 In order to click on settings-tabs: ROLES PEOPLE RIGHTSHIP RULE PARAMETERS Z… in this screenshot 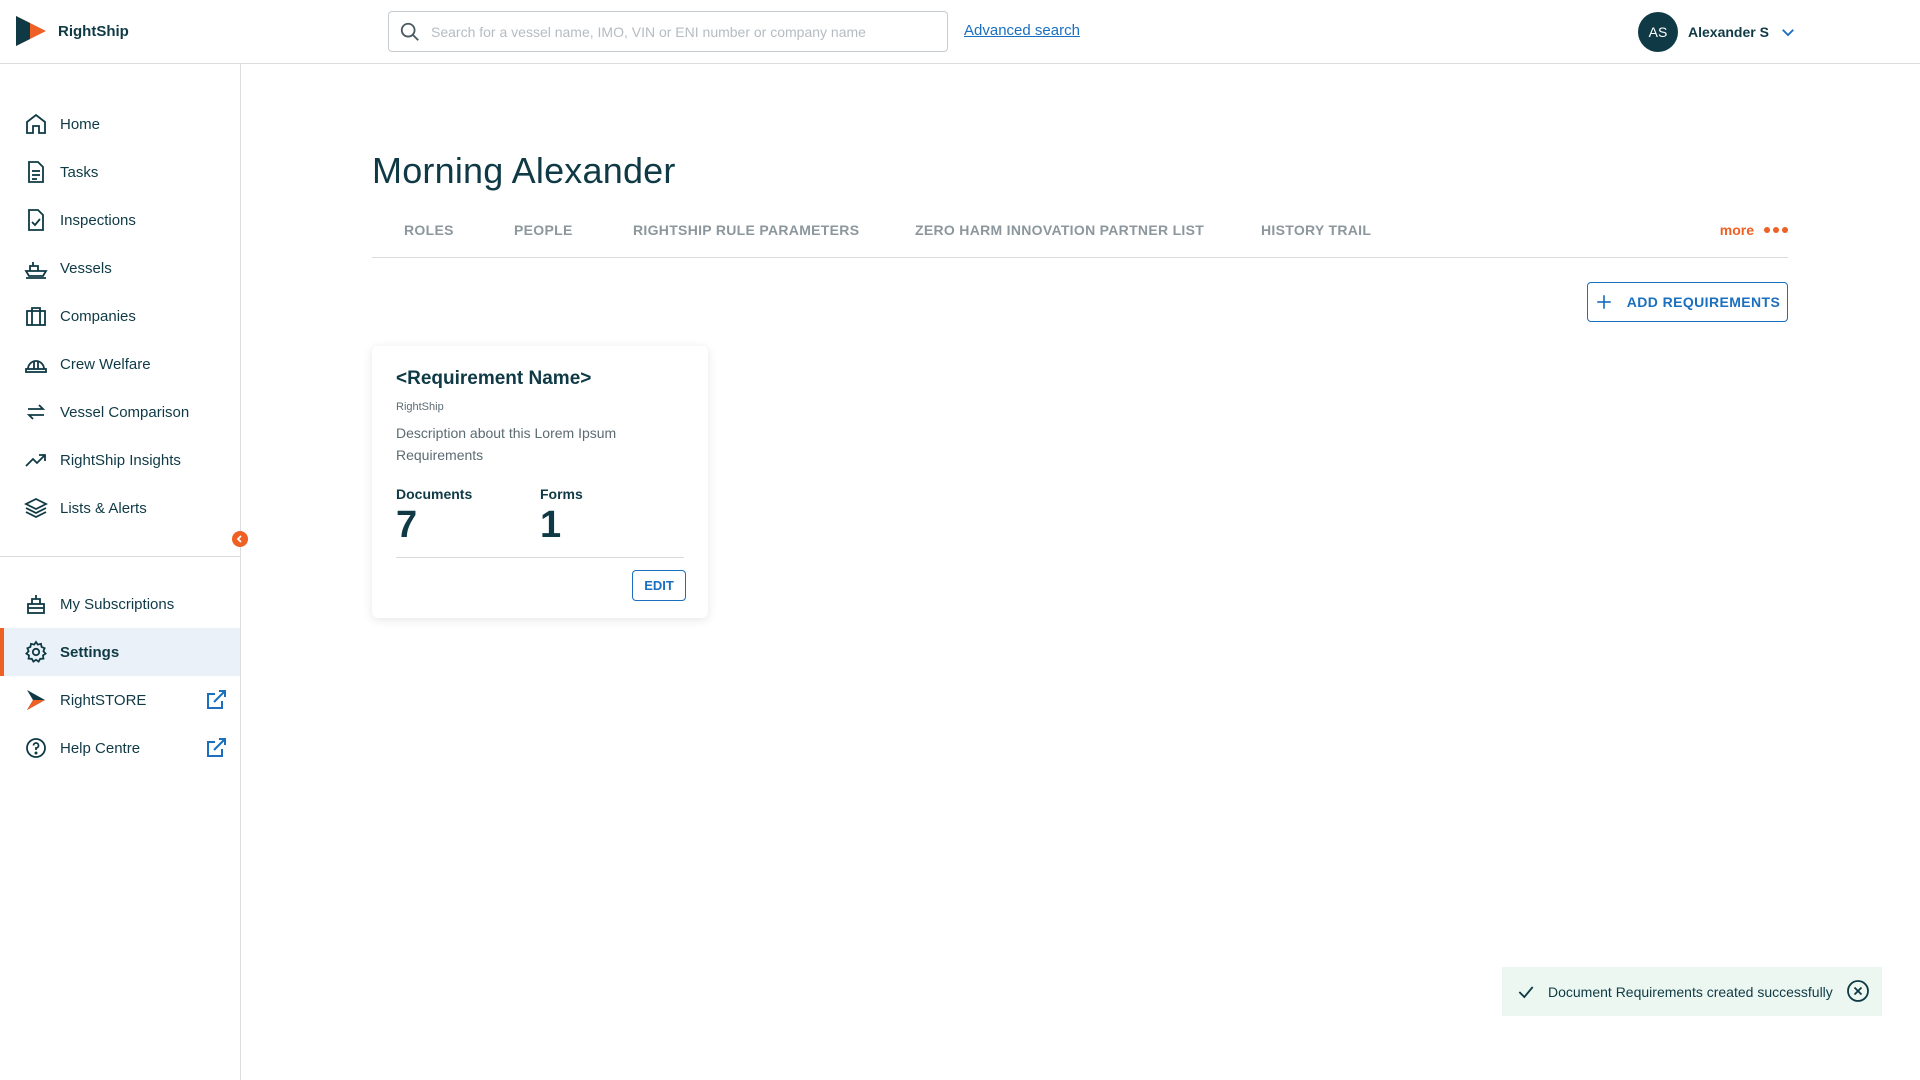, I will do `click(1080, 237)`.